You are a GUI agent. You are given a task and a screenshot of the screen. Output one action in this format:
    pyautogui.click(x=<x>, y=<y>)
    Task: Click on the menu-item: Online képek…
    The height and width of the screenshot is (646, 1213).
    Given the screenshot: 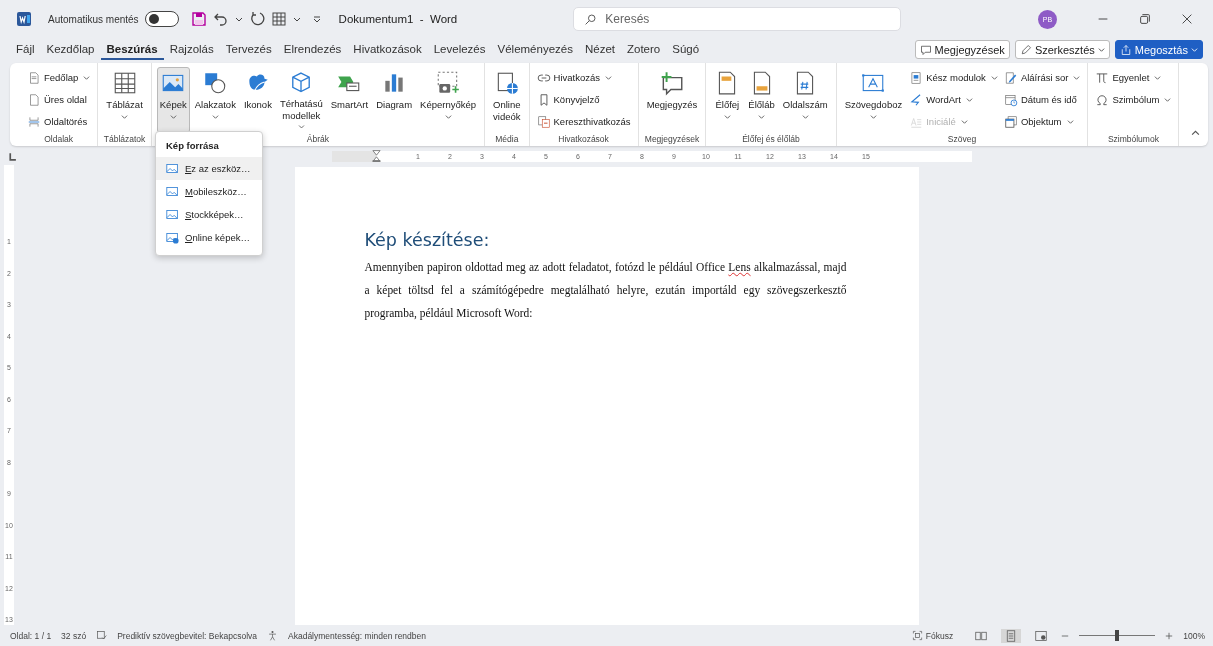 What is the action you would take?
    pyautogui.click(x=209, y=237)
    